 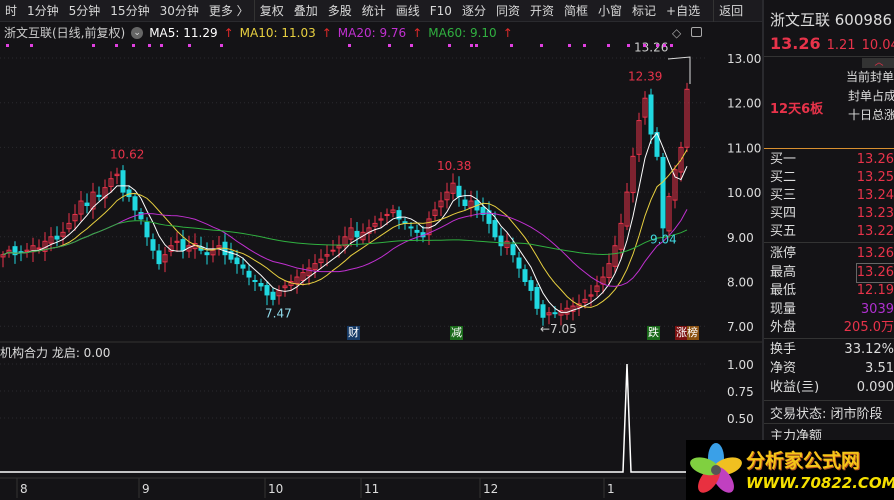 What do you see at coordinates (870, 77) in the screenshot?
I see `seal-order: 当前封单` at bounding box center [870, 77].